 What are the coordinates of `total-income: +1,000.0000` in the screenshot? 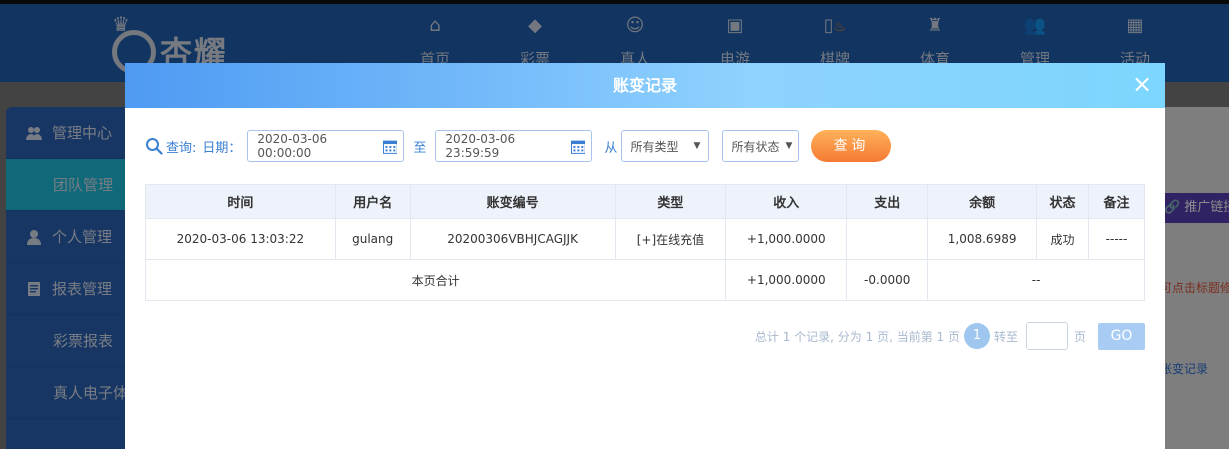 It's located at (786, 280).